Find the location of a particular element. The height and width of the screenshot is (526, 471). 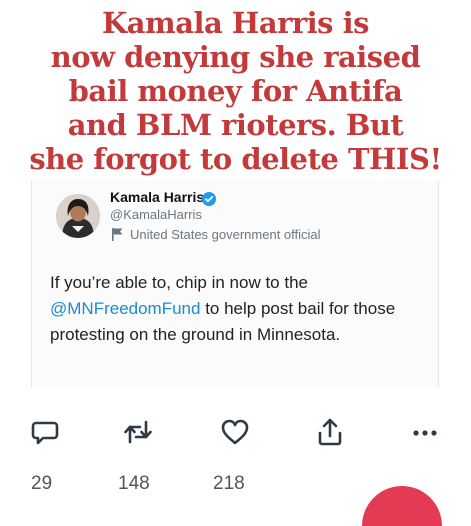

headline-line: Kamala Harris is is located at coordinates (235, 23).